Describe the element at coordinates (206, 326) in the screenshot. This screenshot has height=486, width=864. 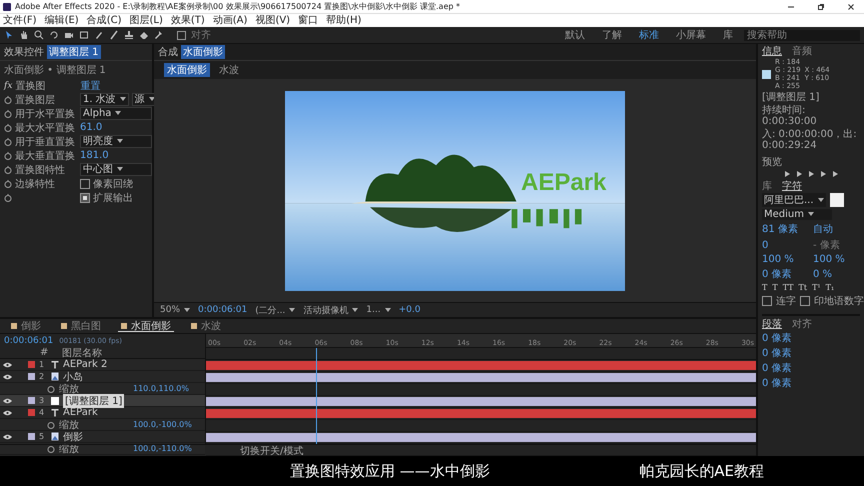
I see `timeline-tab: 水波` at that location.